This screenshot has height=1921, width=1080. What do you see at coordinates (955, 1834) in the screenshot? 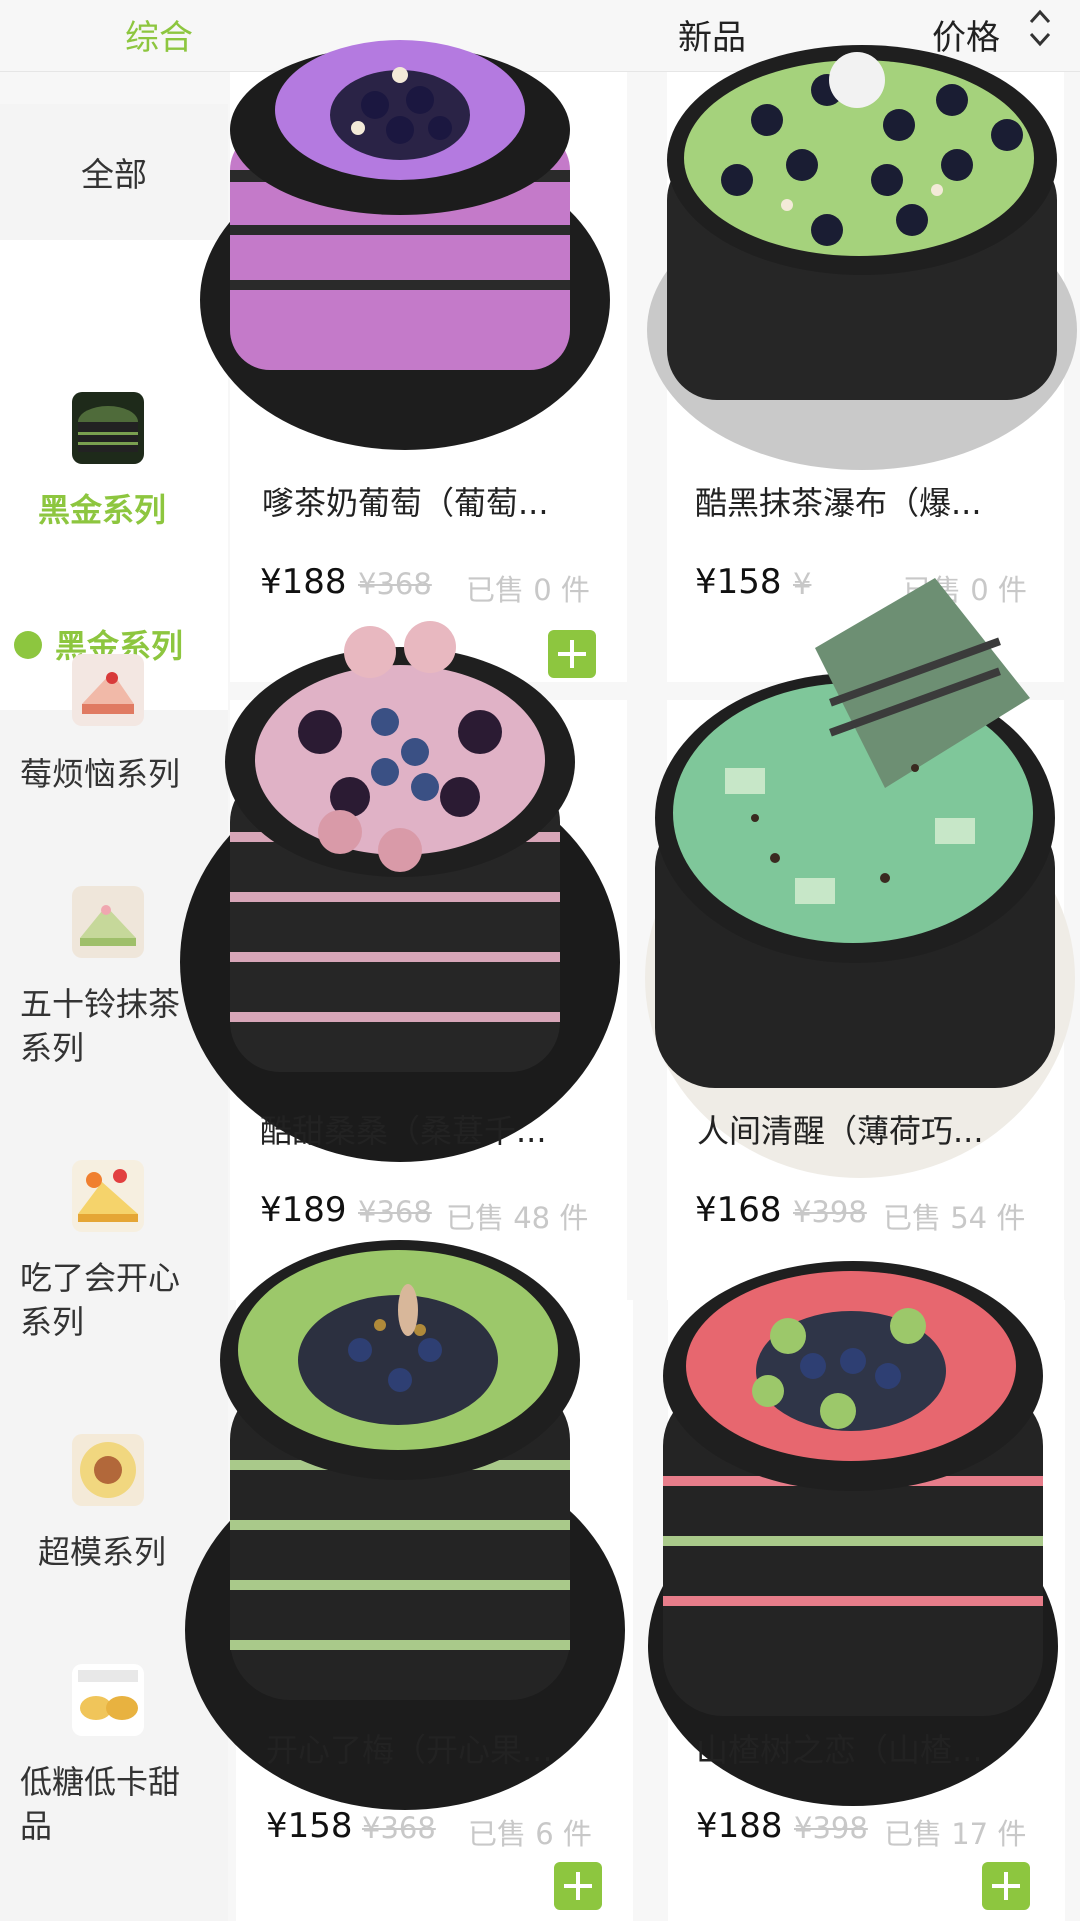
I see `product-sold-count: 已售 17 件` at bounding box center [955, 1834].